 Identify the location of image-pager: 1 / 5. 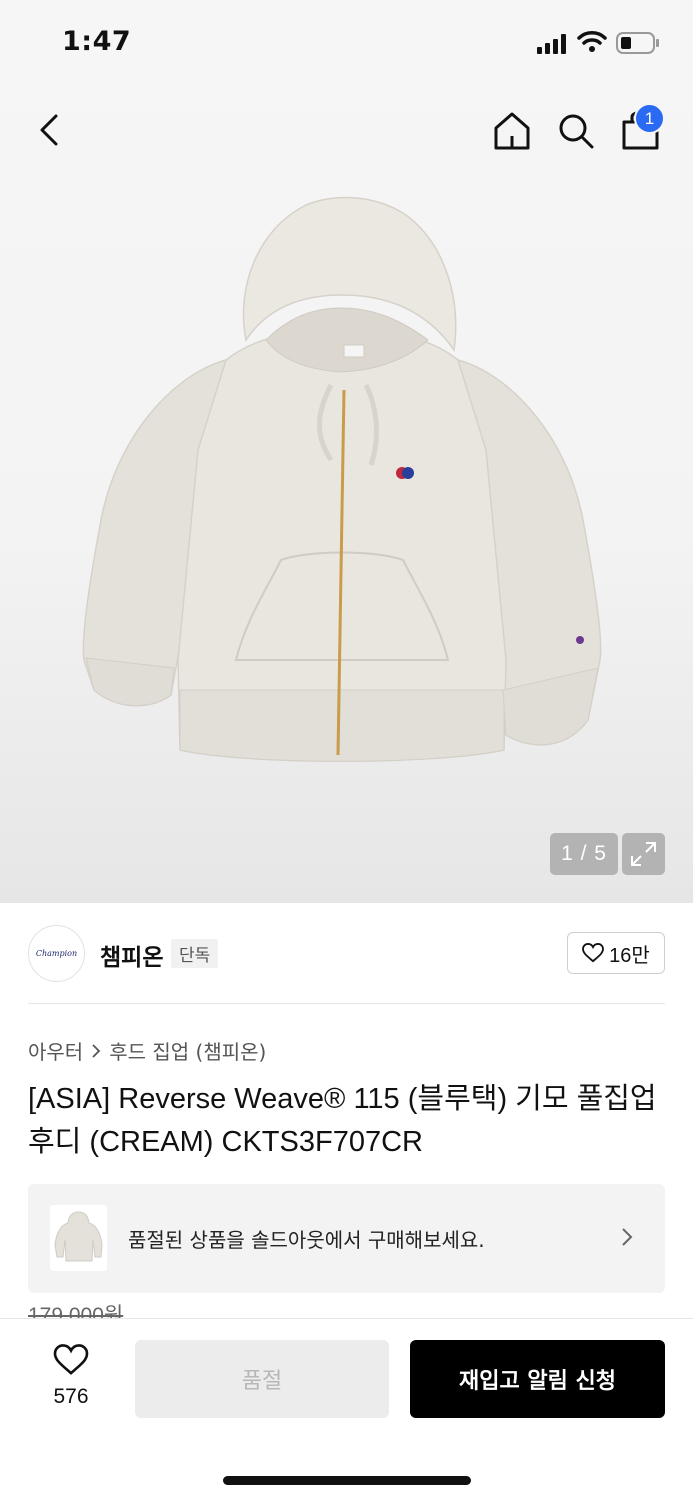
(584, 854).